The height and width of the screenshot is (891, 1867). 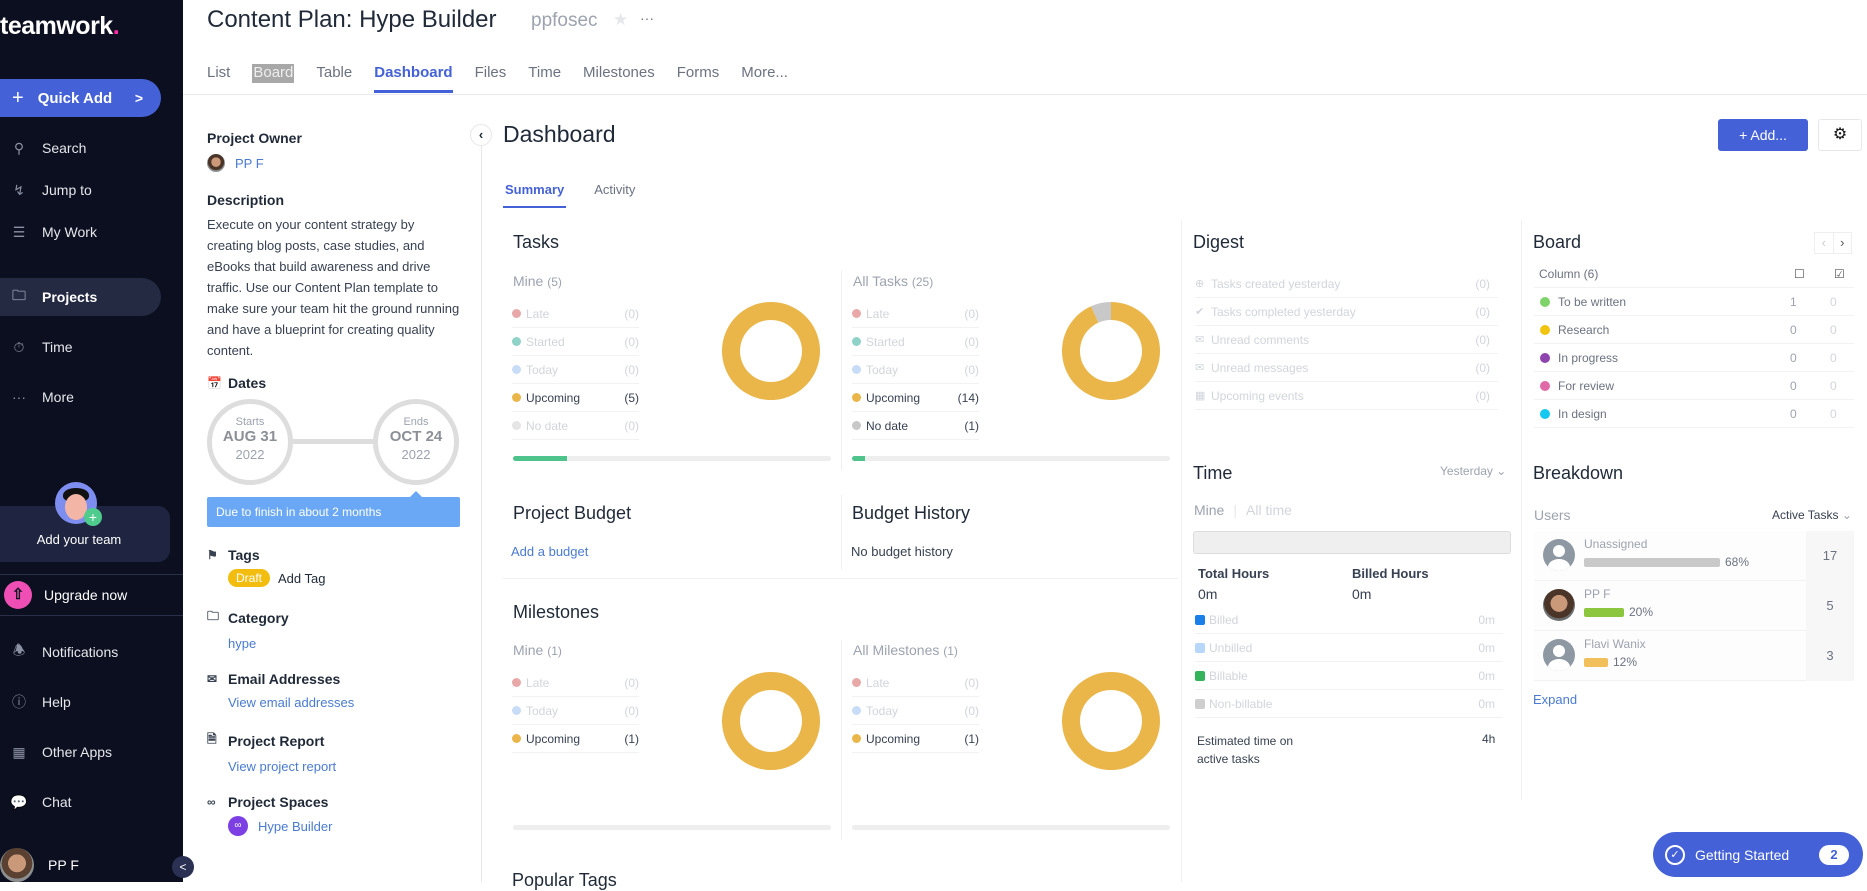 What do you see at coordinates (1694, 556) in the screenshot?
I see `user-row: Unassigned 68% 17` at bounding box center [1694, 556].